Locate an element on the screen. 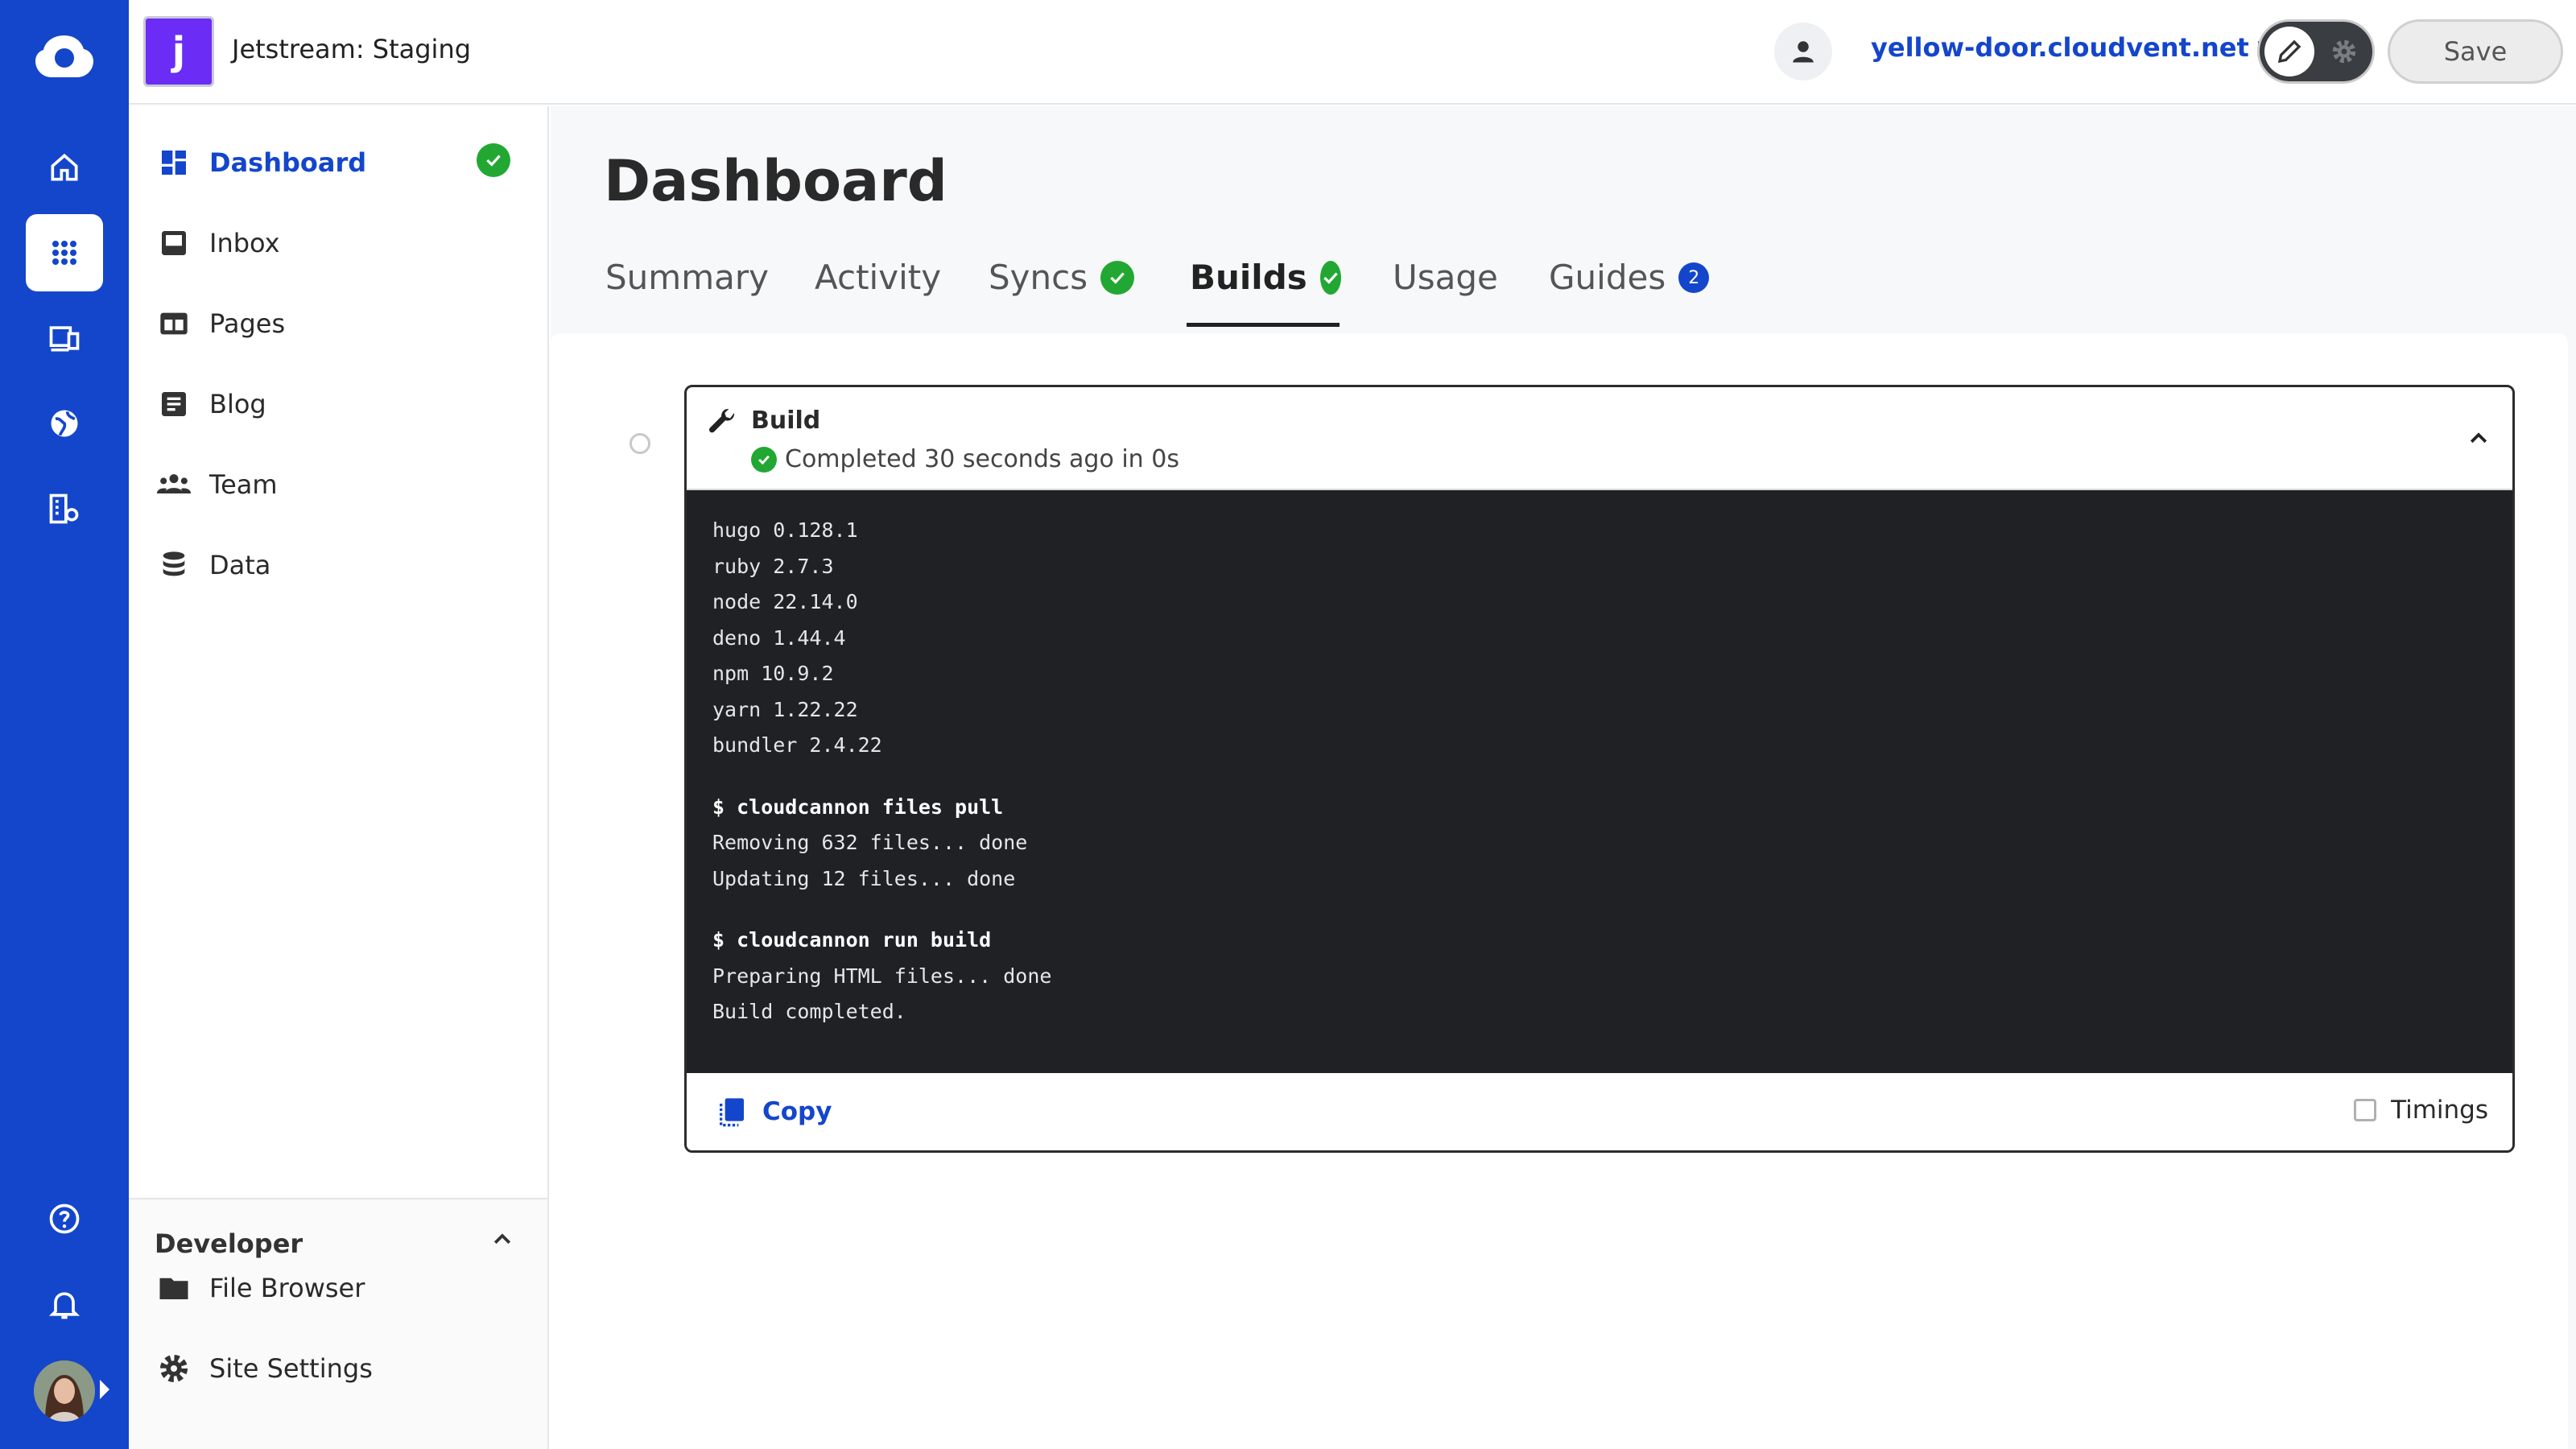  sidebar-item-file-browser: File Browser is located at coordinates (260, 1288).